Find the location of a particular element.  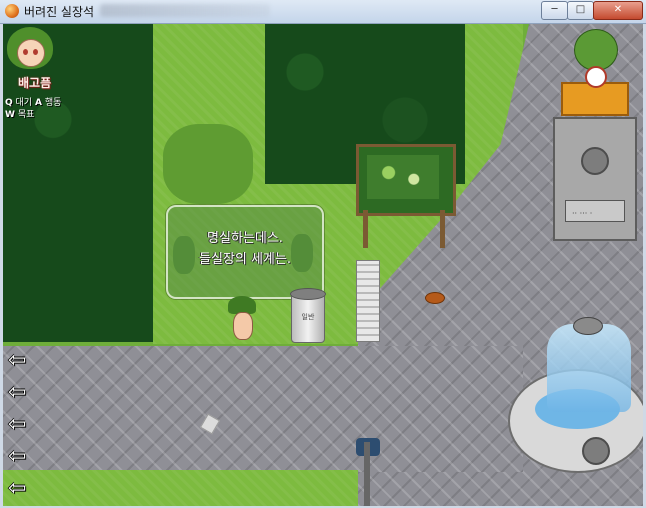

bread-item is located at coordinates (435, 298).